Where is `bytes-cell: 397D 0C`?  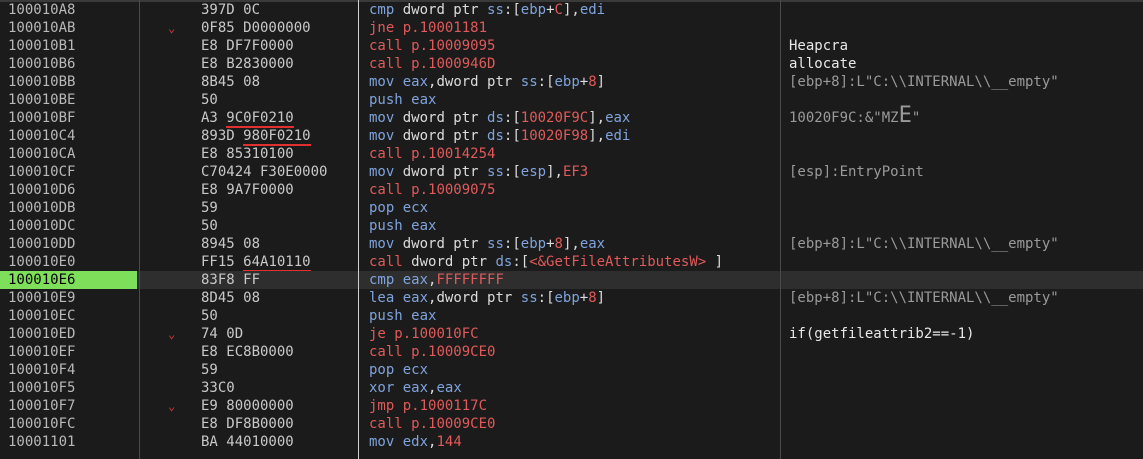 bytes-cell: 397D 0C is located at coordinates (276, 10).